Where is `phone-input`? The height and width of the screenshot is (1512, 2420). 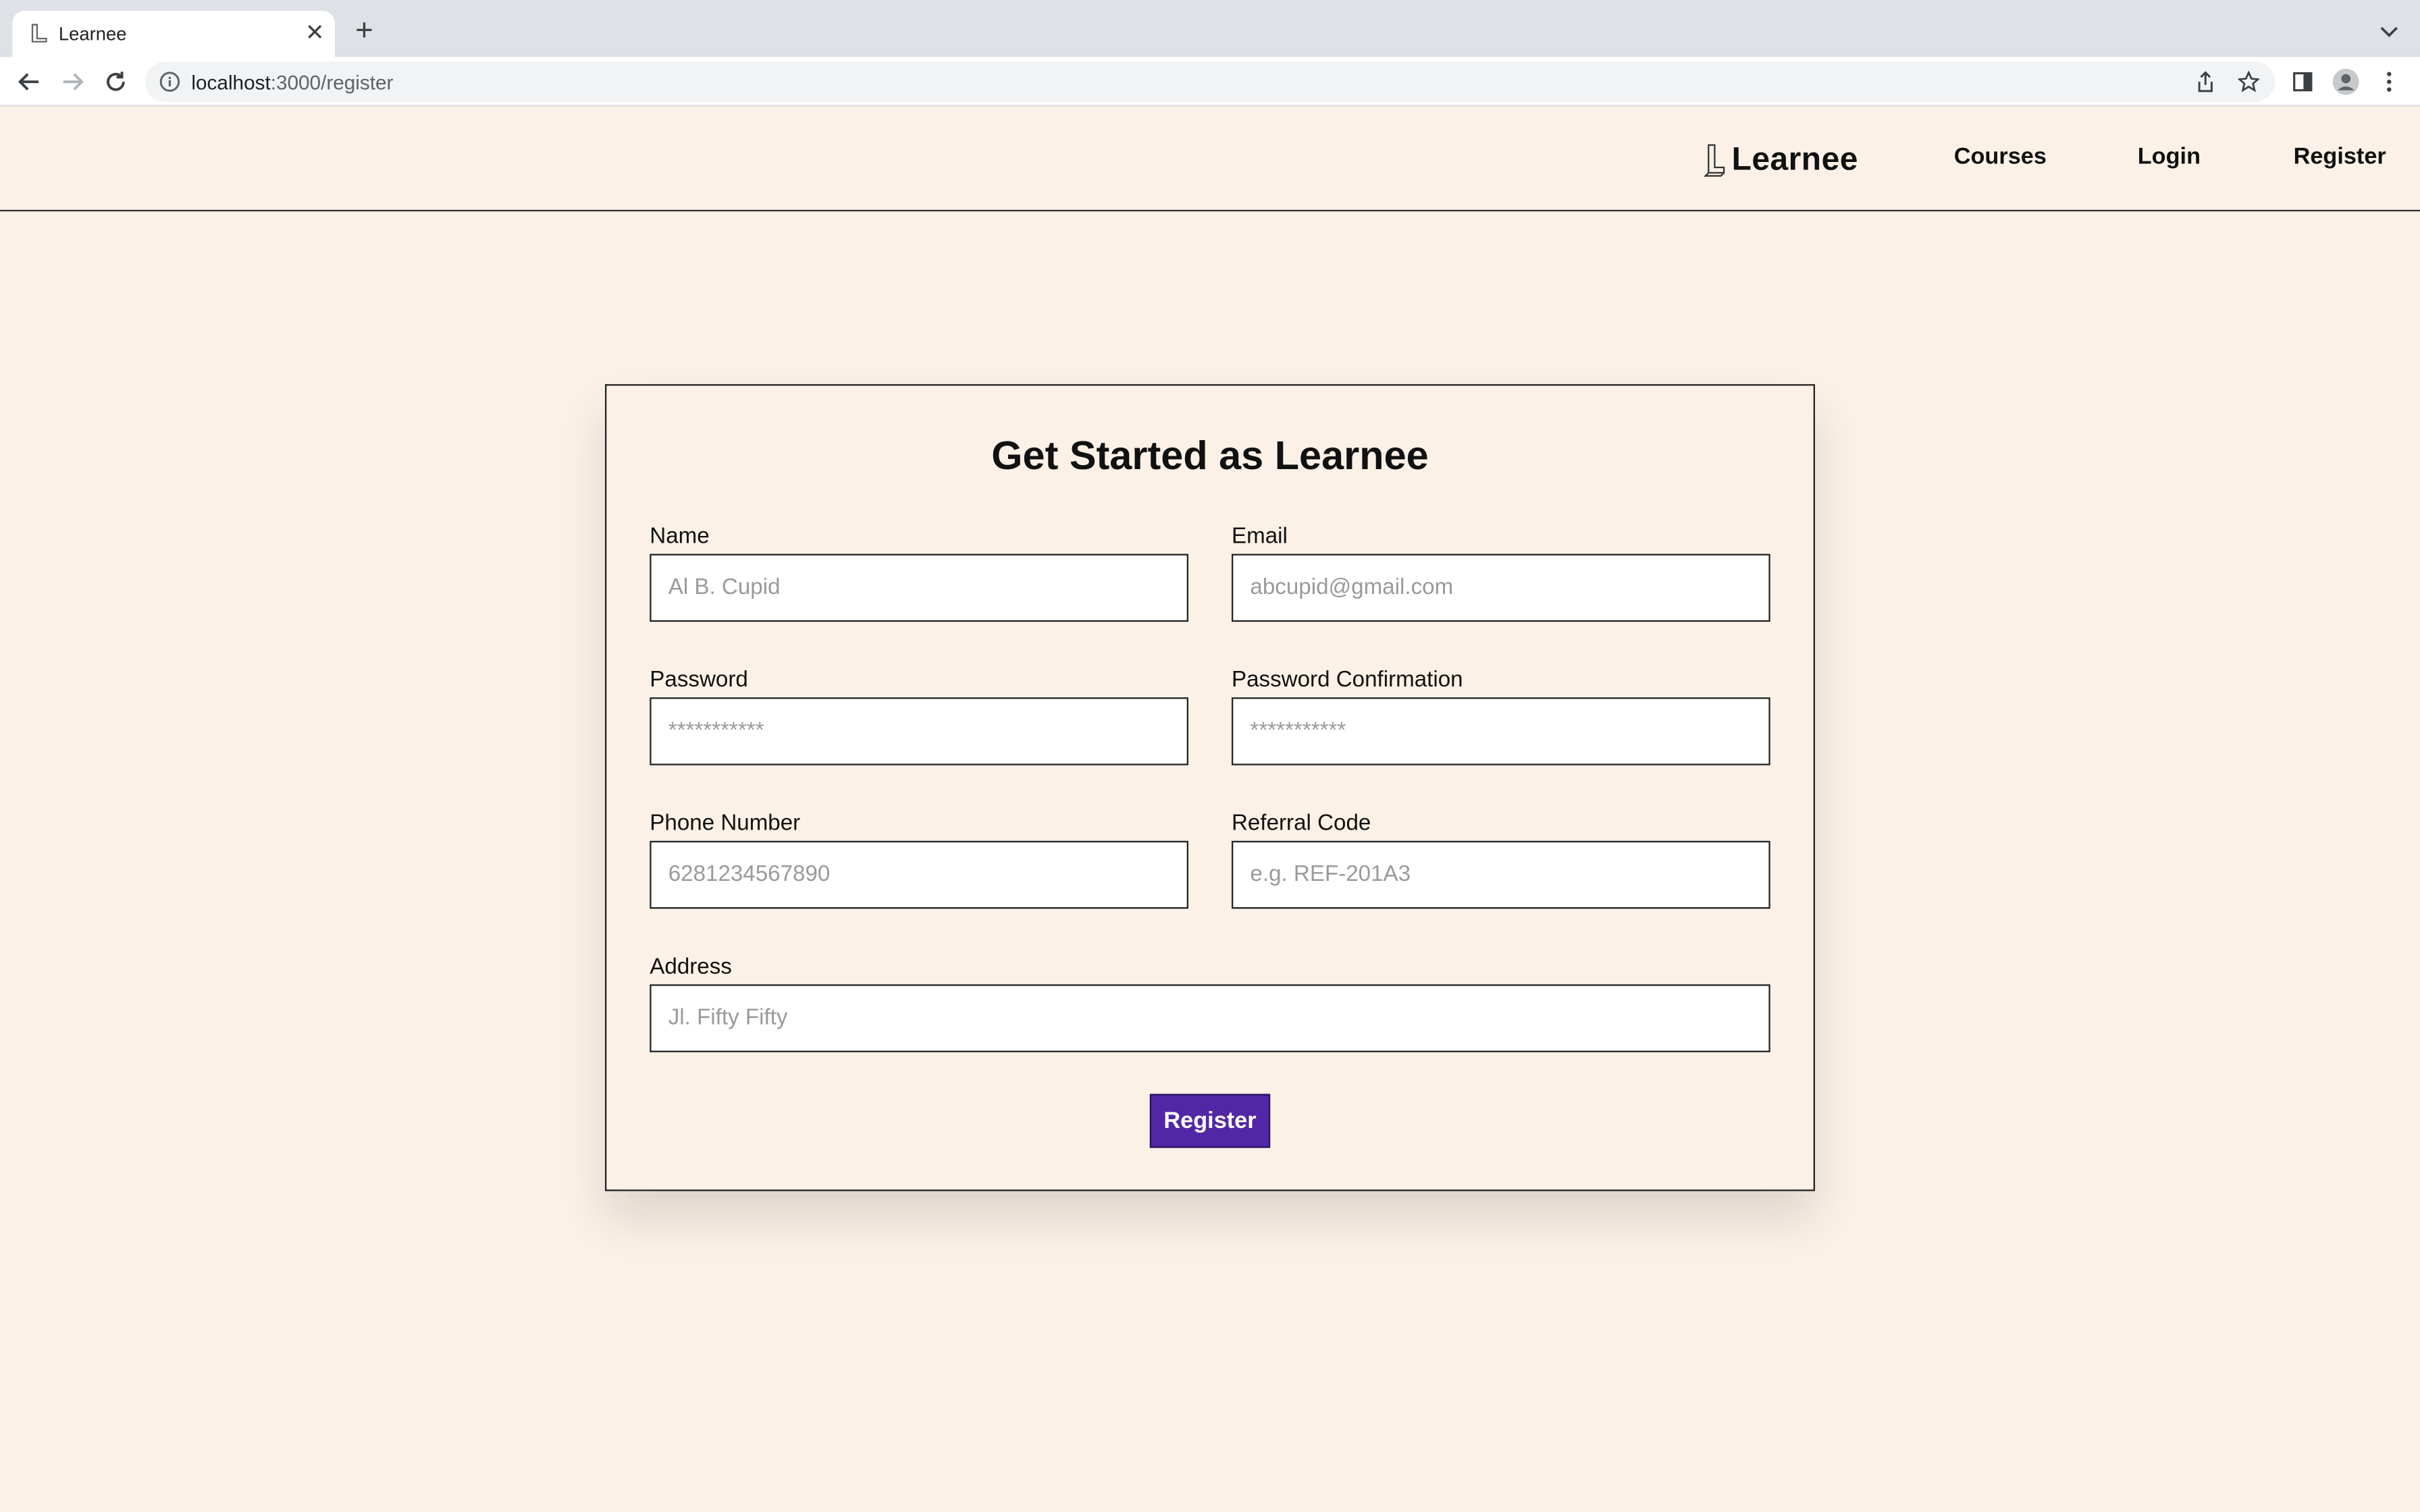 phone-input is located at coordinates (919, 874).